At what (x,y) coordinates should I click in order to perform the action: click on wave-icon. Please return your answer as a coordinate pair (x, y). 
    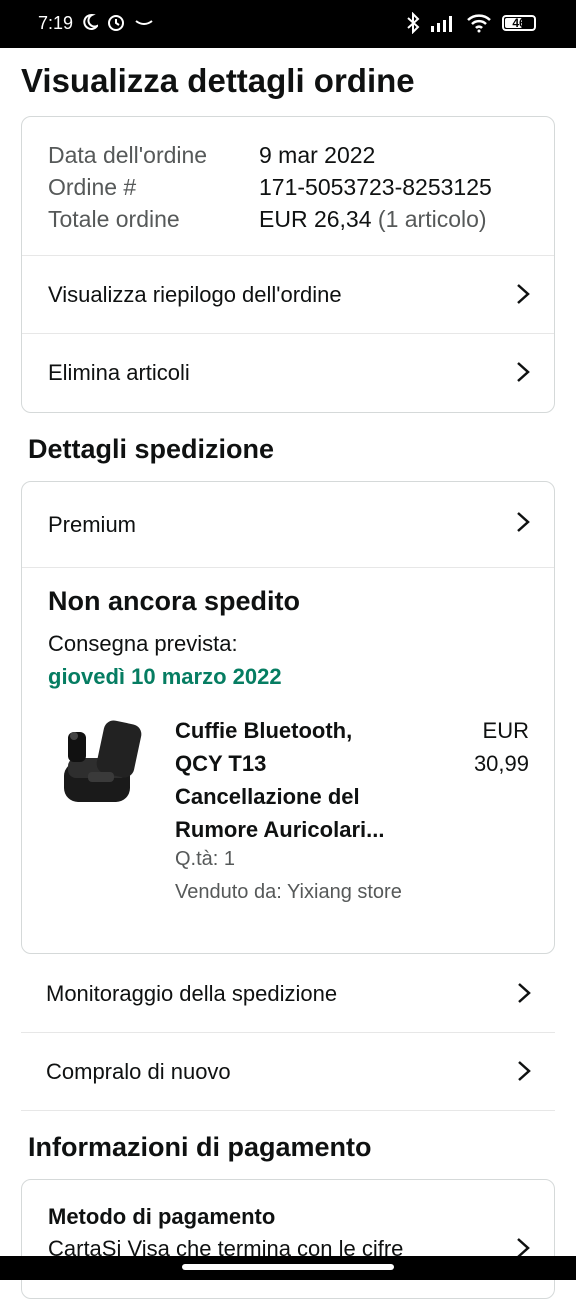
    Looking at the image, I should click on (144, 22).